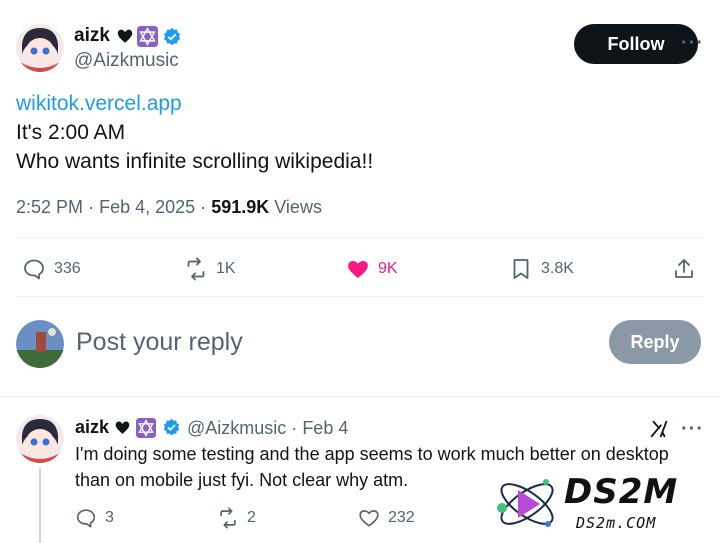 The width and height of the screenshot is (720, 543). I want to click on reply-author-name: aizk, so click(92, 427).